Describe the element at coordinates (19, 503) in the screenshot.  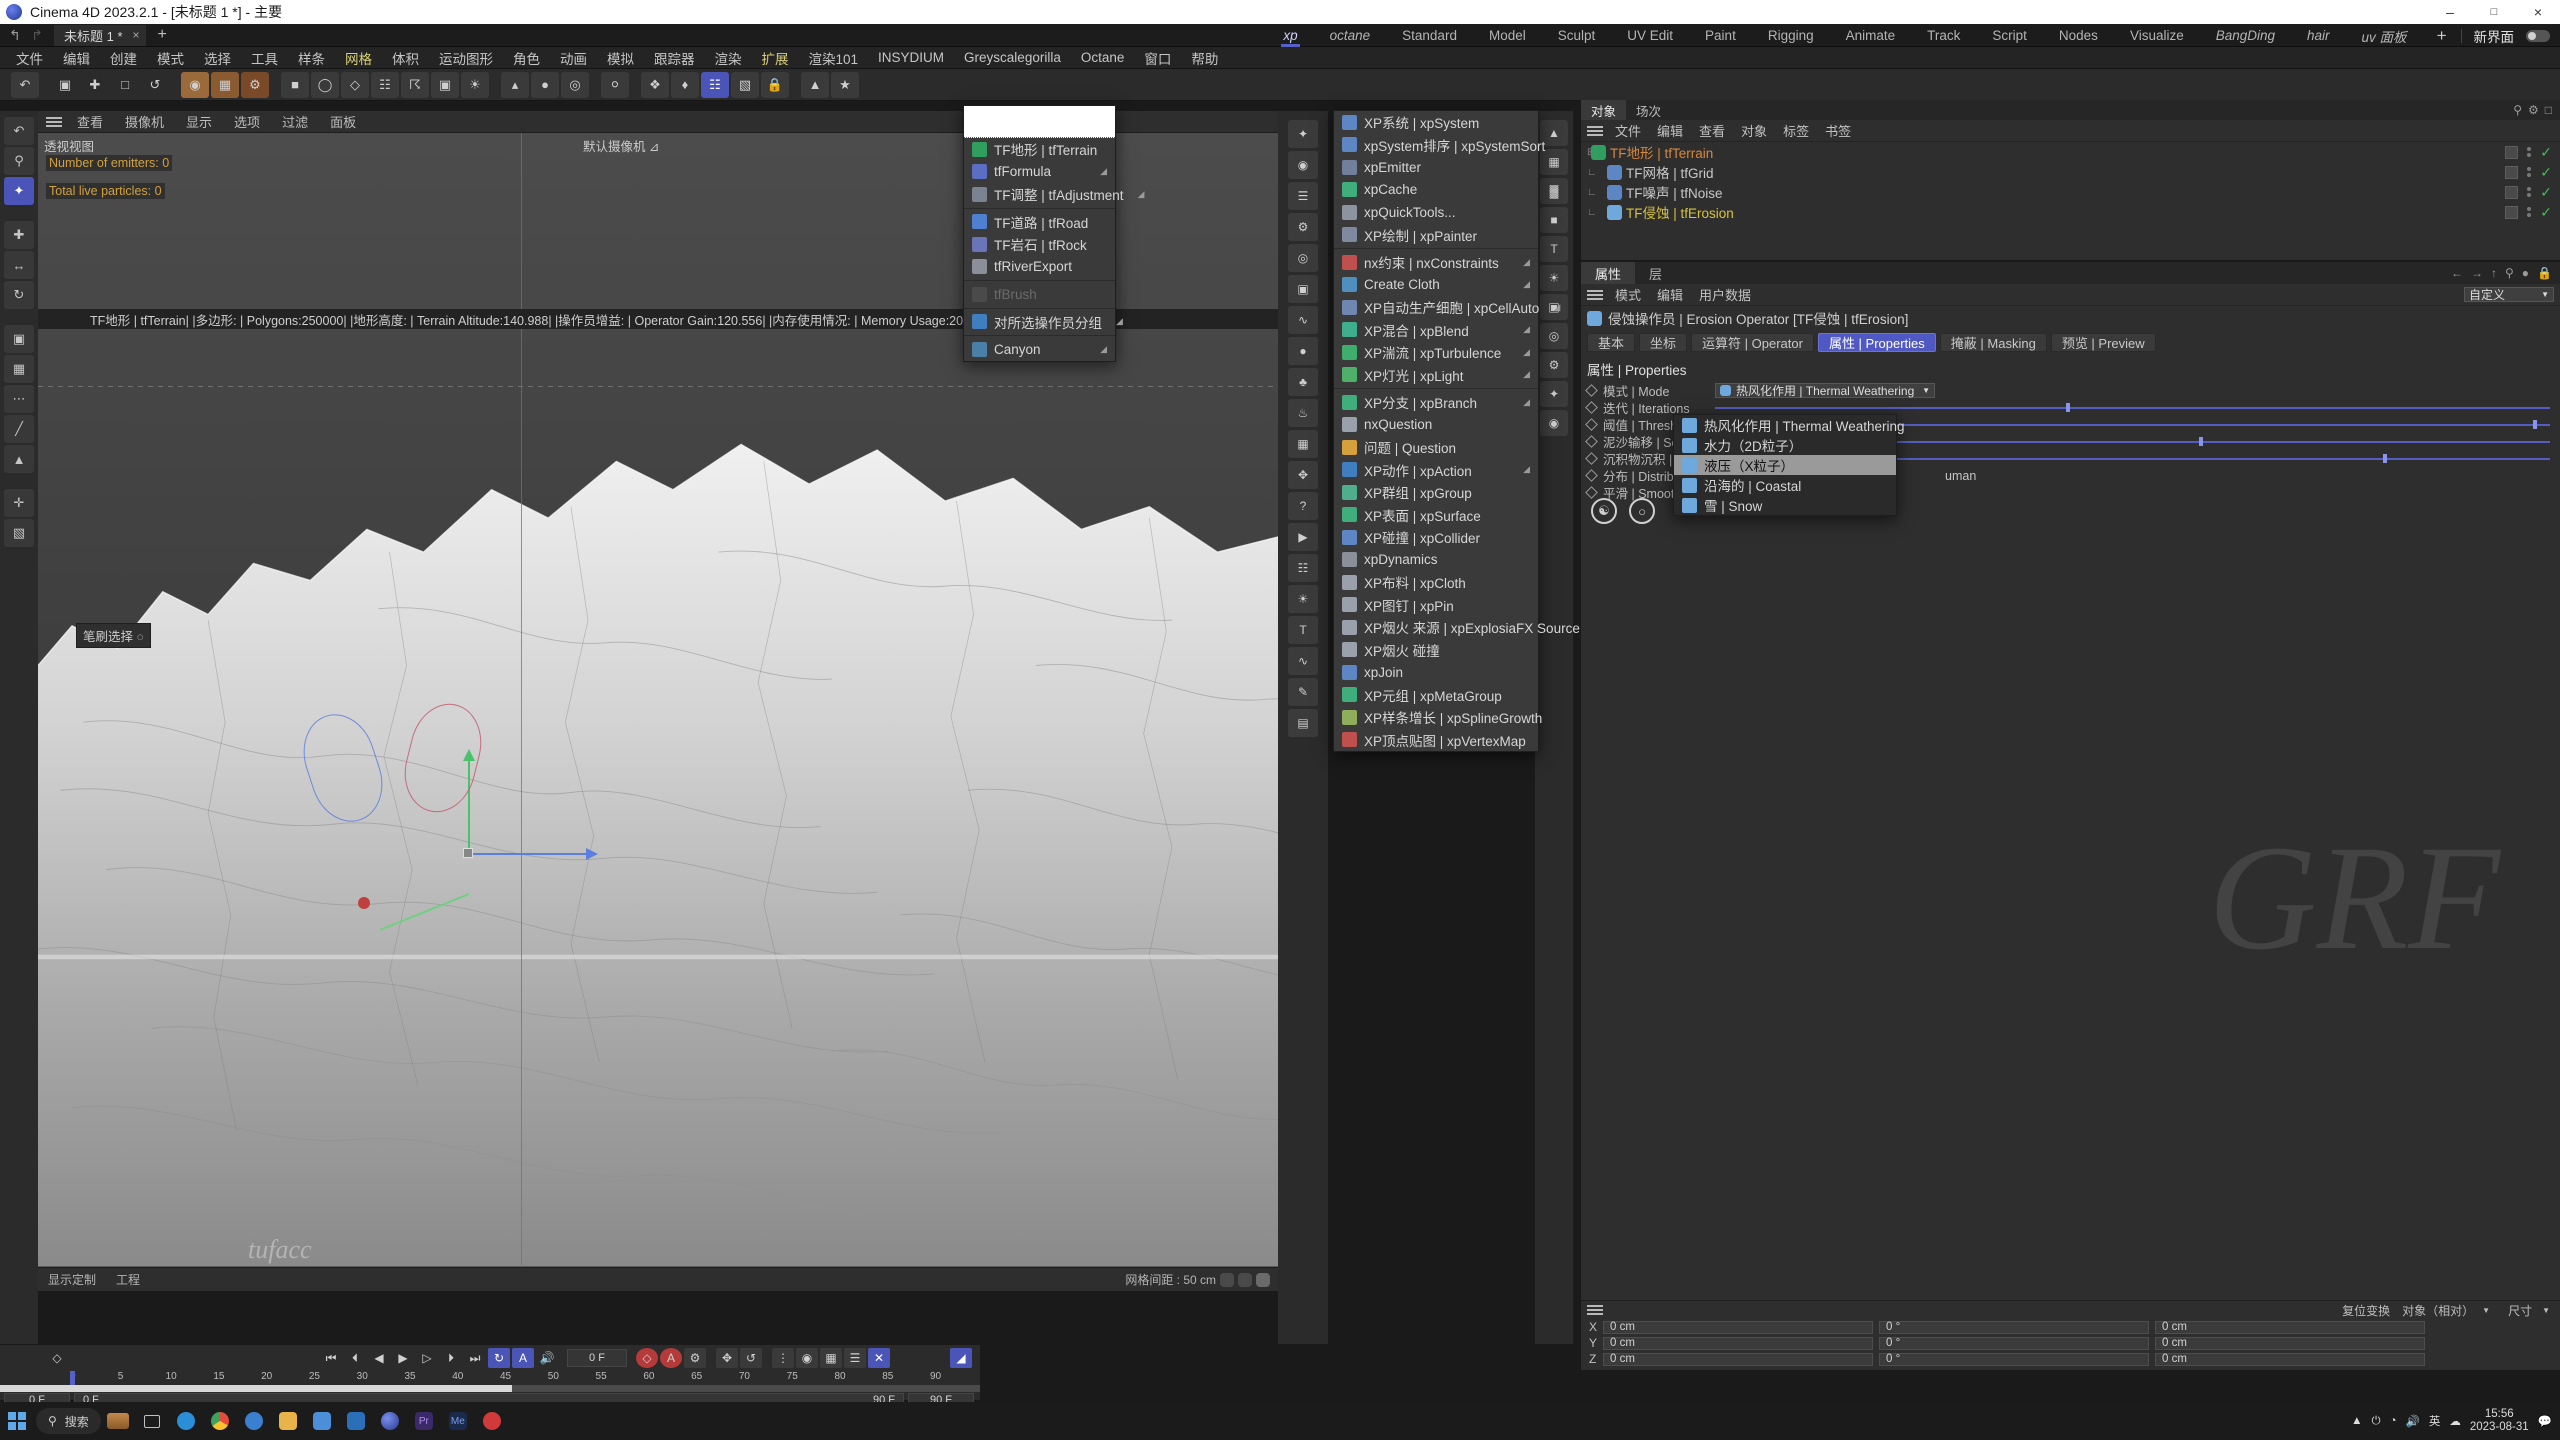
I see `tool-axis-icon: ✛` at that location.